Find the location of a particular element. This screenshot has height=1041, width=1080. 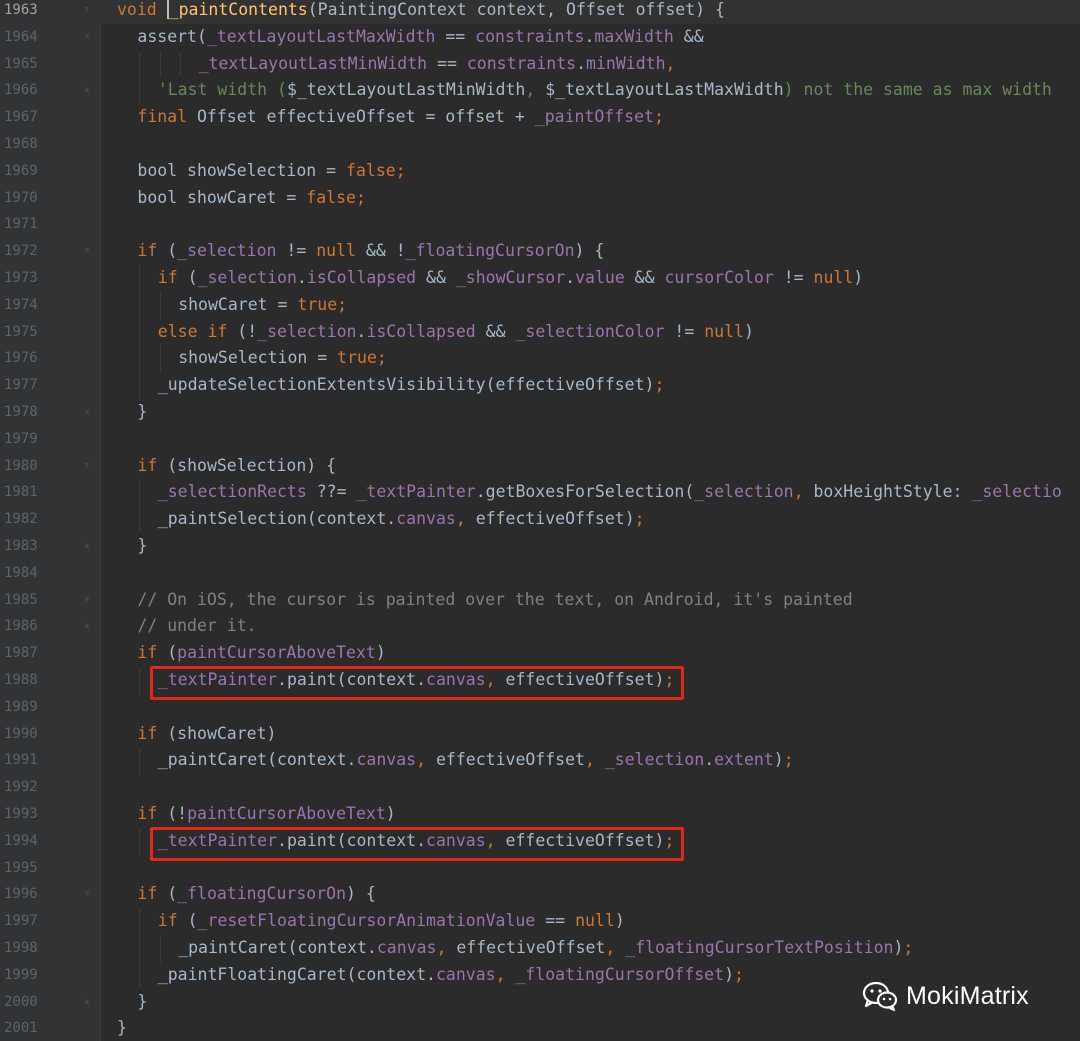

code-text: showSelection = true; is located at coordinates (282, 358).